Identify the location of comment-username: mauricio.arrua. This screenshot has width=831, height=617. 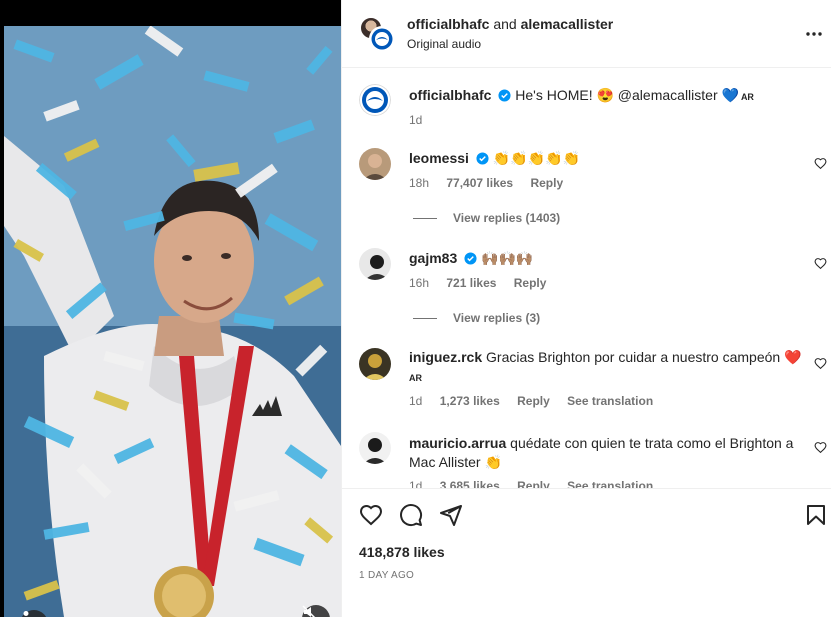
(457, 443).